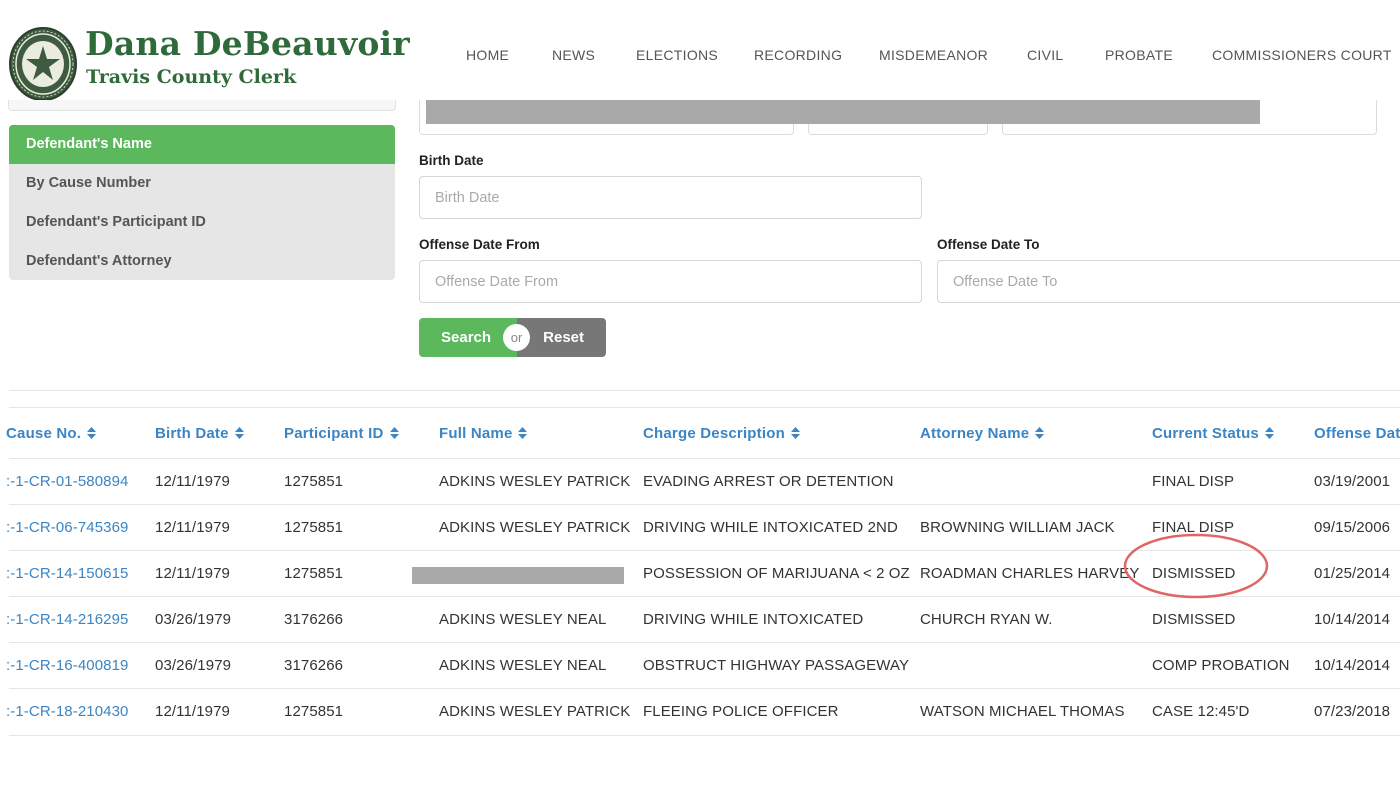 The width and height of the screenshot is (1400, 788). Describe the element at coordinates (1030, 573) in the screenshot. I see `attorney-name-cell: ROADMAN CHARLES HARVEY` at that location.